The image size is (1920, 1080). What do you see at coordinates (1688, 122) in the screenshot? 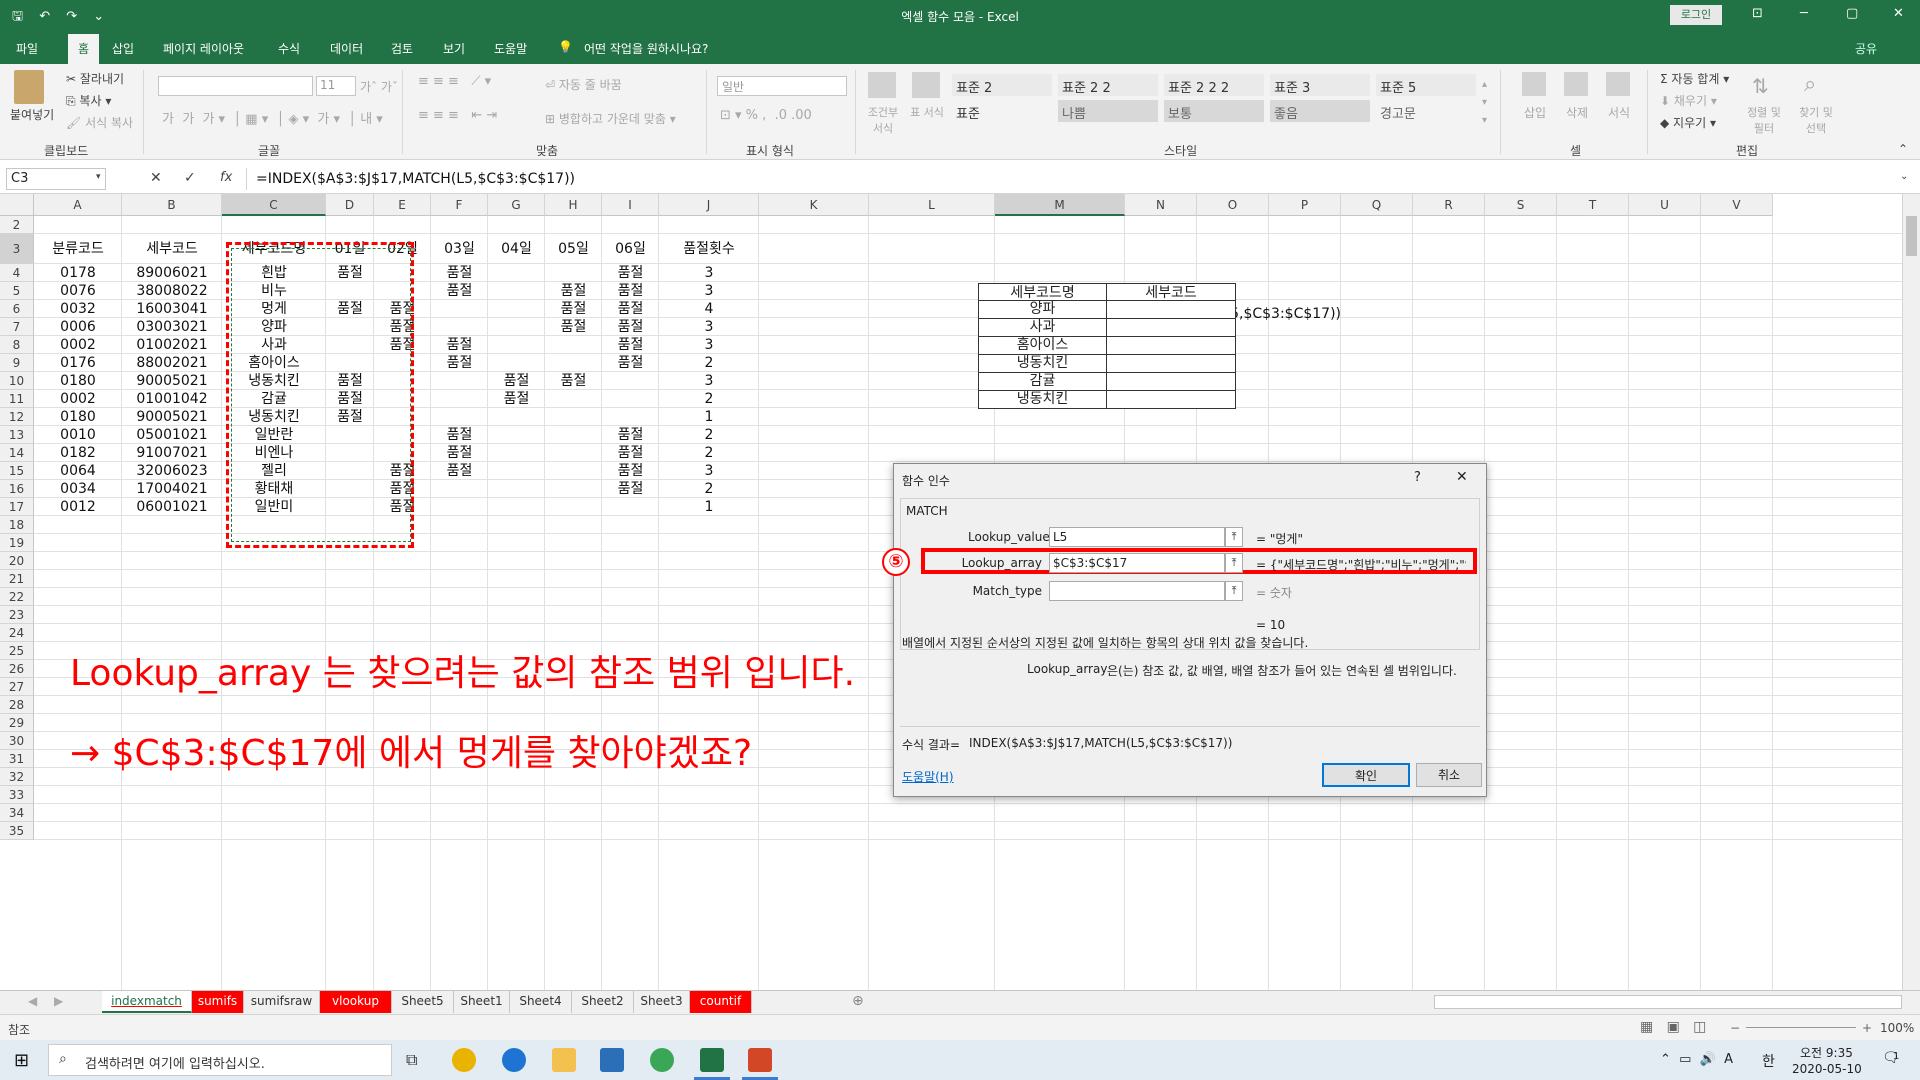
I see `clear-button: ◆ 지우기 ▾` at bounding box center [1688, 122].